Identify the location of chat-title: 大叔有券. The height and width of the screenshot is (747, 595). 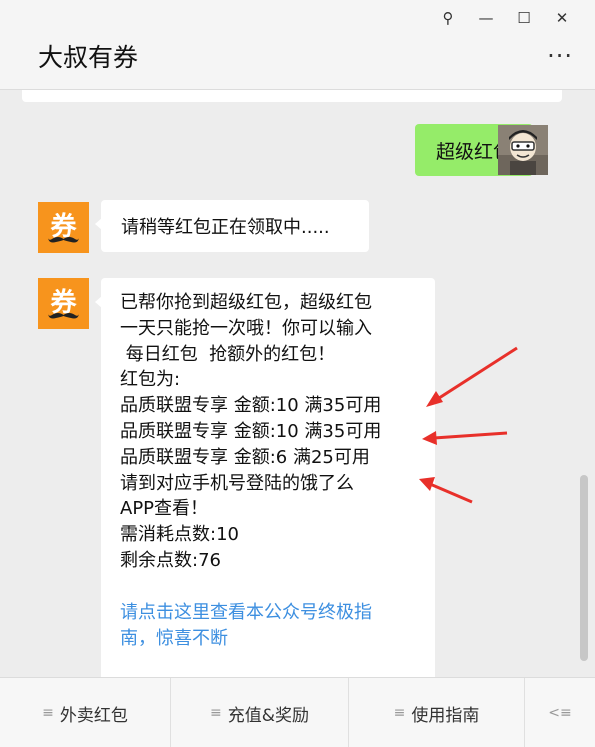
(88, 57).